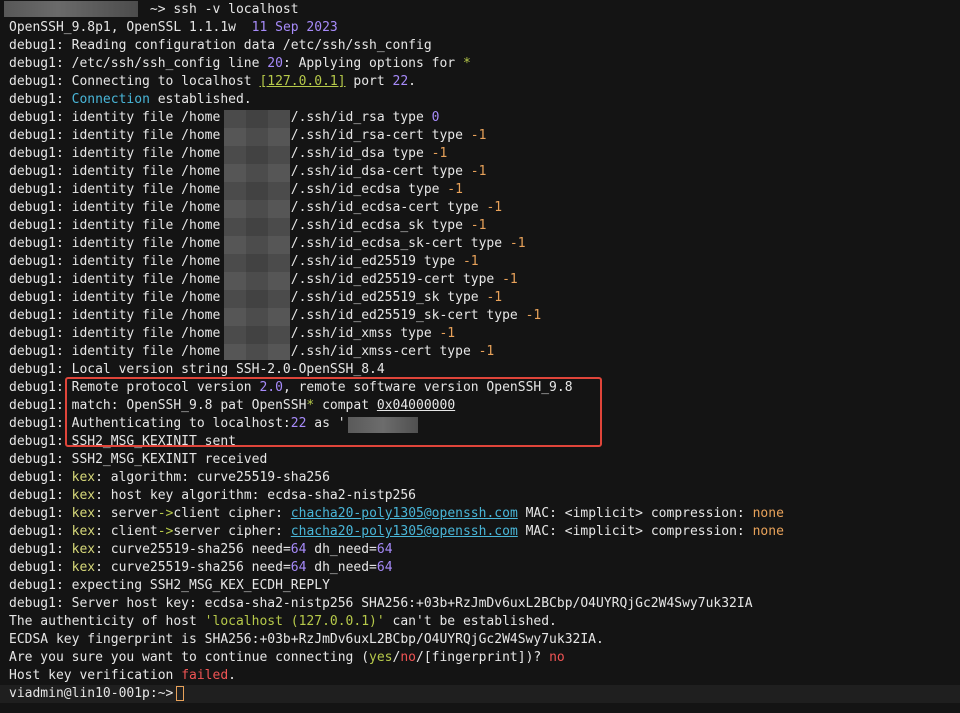 The height and width of the screenshot is (713, 960). Describe the element at coordinates (480, 100) in the screenshot. I see `terminal-line: debug1: Connection established.` at that location.